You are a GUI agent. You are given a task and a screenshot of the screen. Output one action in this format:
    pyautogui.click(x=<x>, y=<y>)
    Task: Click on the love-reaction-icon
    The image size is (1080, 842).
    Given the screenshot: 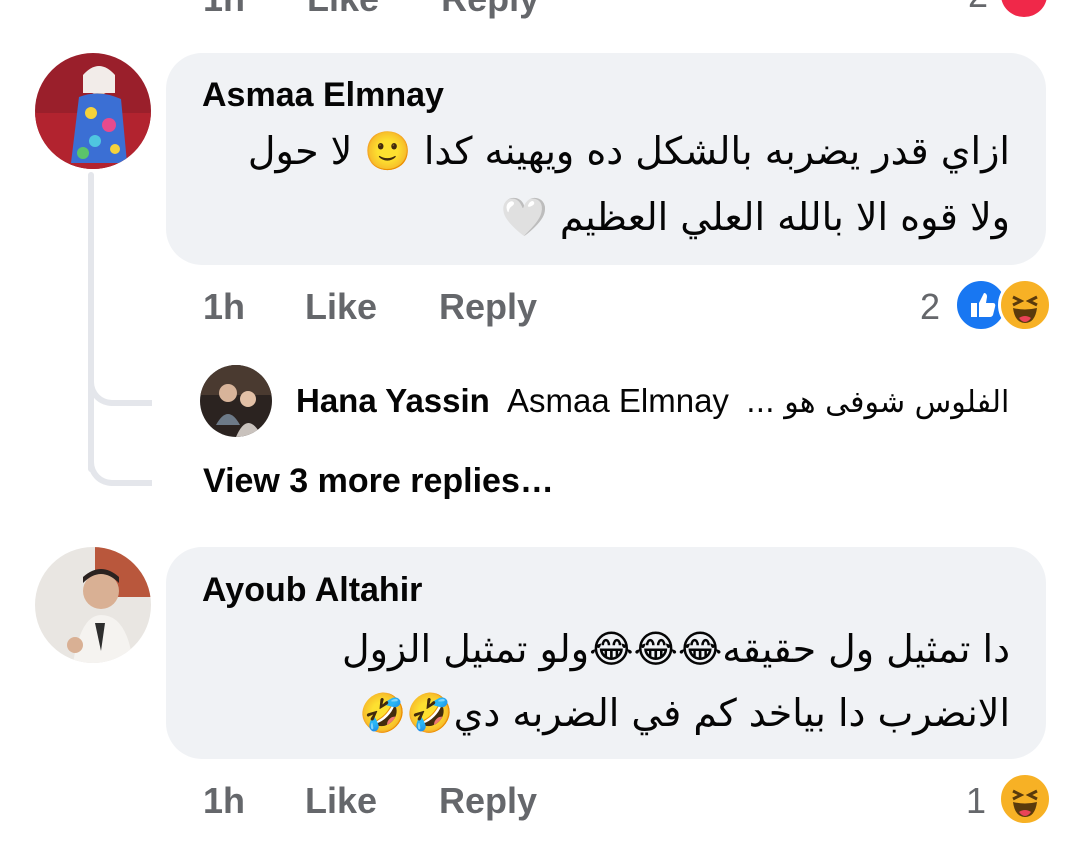 What is the action you would take?
    pyautogui.click(x=1024, y=10)
    